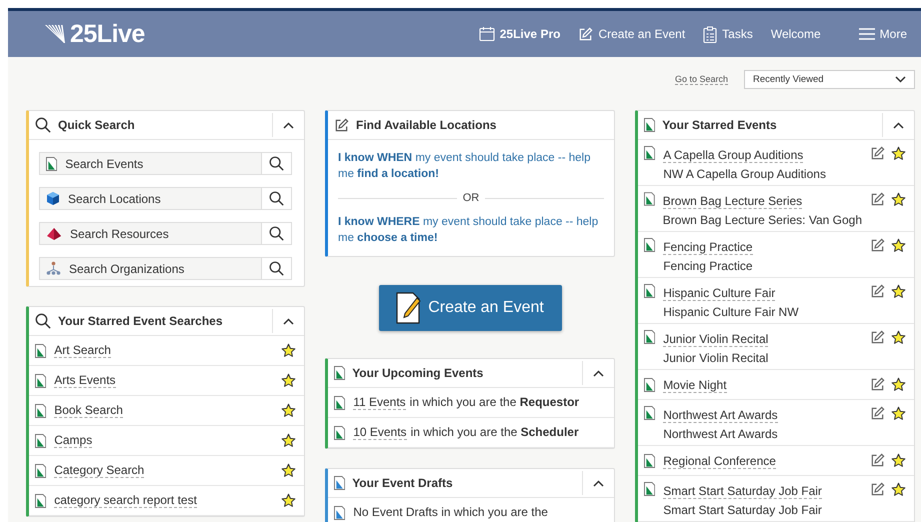  What do you see at coordinates (829, 79) in the screenshot?
I see `recently-viewed-select: Recently Viewed` at bounding box center [829, 79].